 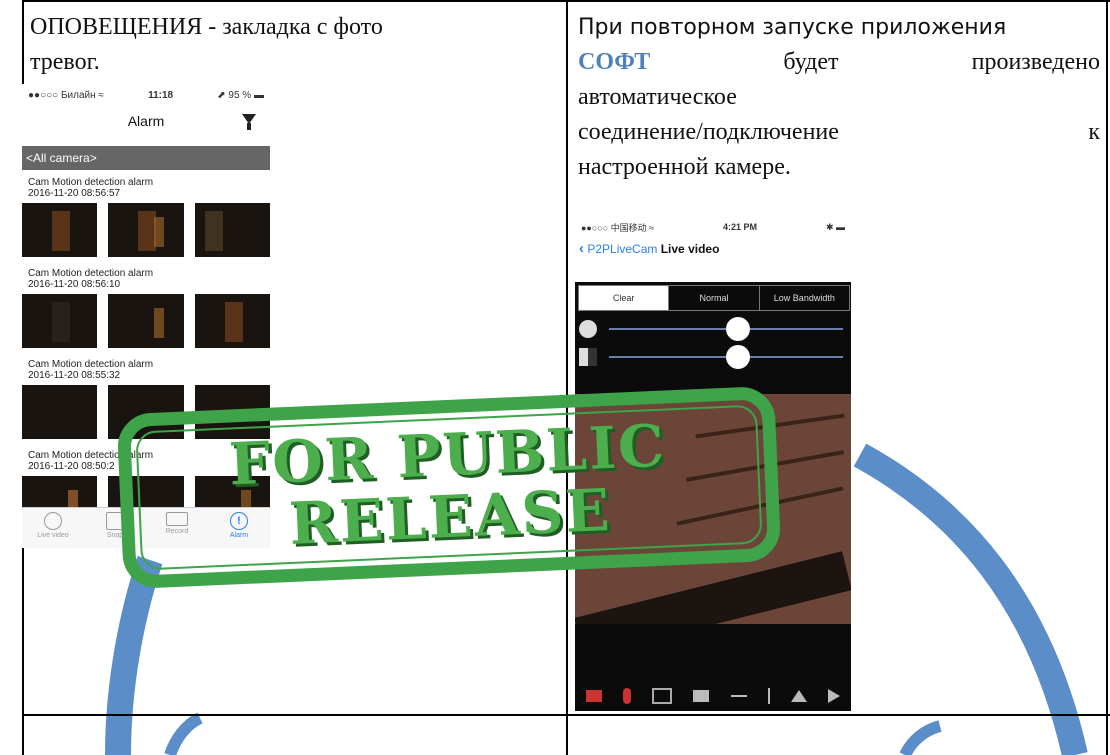 What do you see at coordinates (249, 126) in the screenshot?
I see `filter-icon-stem` at bounding box center [249, 126].